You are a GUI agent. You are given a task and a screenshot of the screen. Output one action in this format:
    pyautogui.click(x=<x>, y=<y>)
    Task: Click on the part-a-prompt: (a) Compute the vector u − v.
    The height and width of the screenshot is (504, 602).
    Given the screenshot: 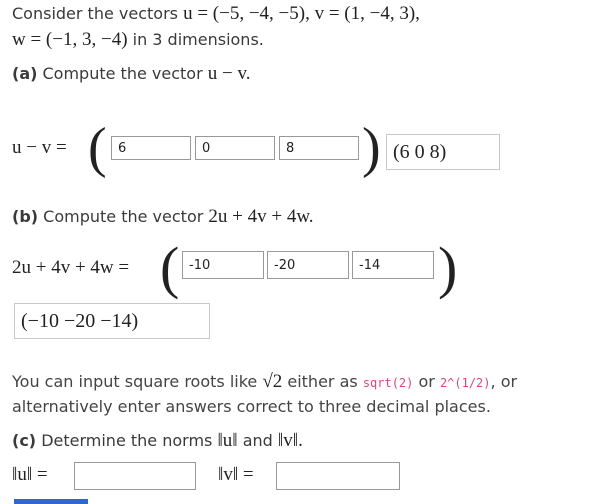 What is the action you would take?
    pyautogui.click(x=131, y=74)
    